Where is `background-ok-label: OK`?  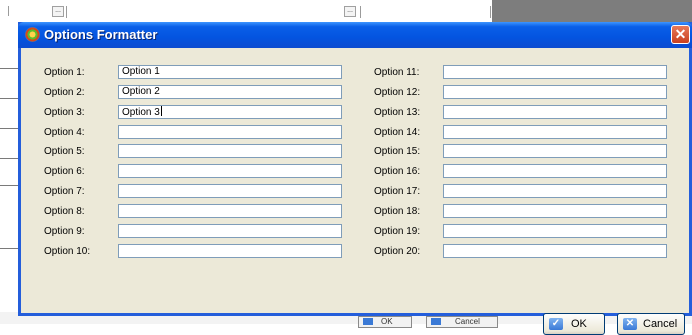 background-ok-label: OK is located at coordinates (387, 321).